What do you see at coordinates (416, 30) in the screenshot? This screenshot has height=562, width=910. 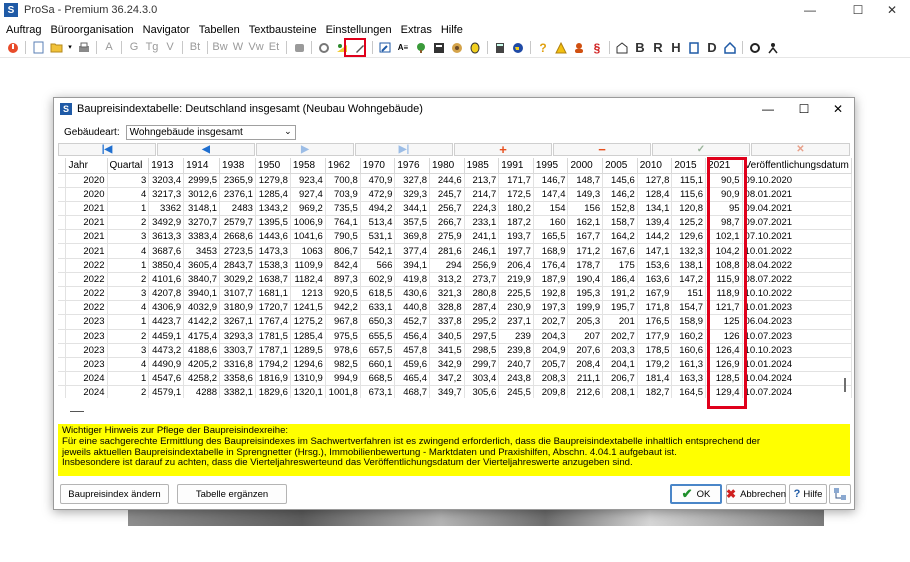 I see `menu-extras: Extras` at bounding box center [416, 30].